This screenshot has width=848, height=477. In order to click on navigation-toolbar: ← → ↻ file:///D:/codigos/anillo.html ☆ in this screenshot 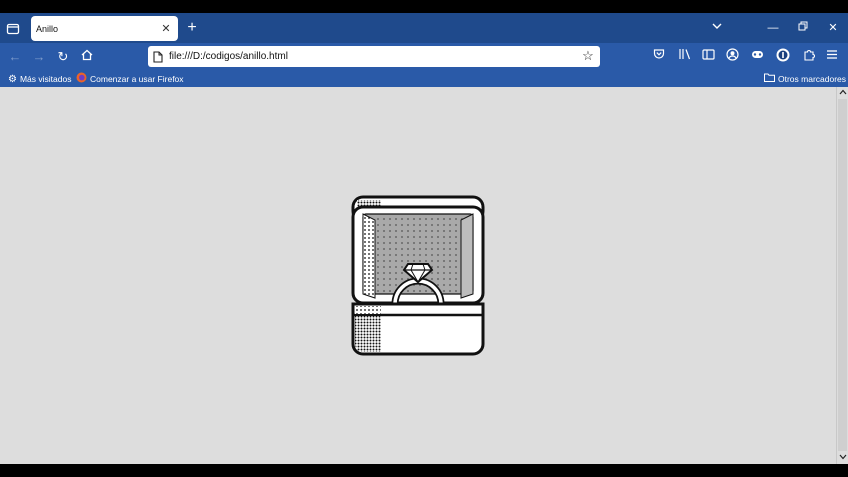, I will do `click(424, 56)`.